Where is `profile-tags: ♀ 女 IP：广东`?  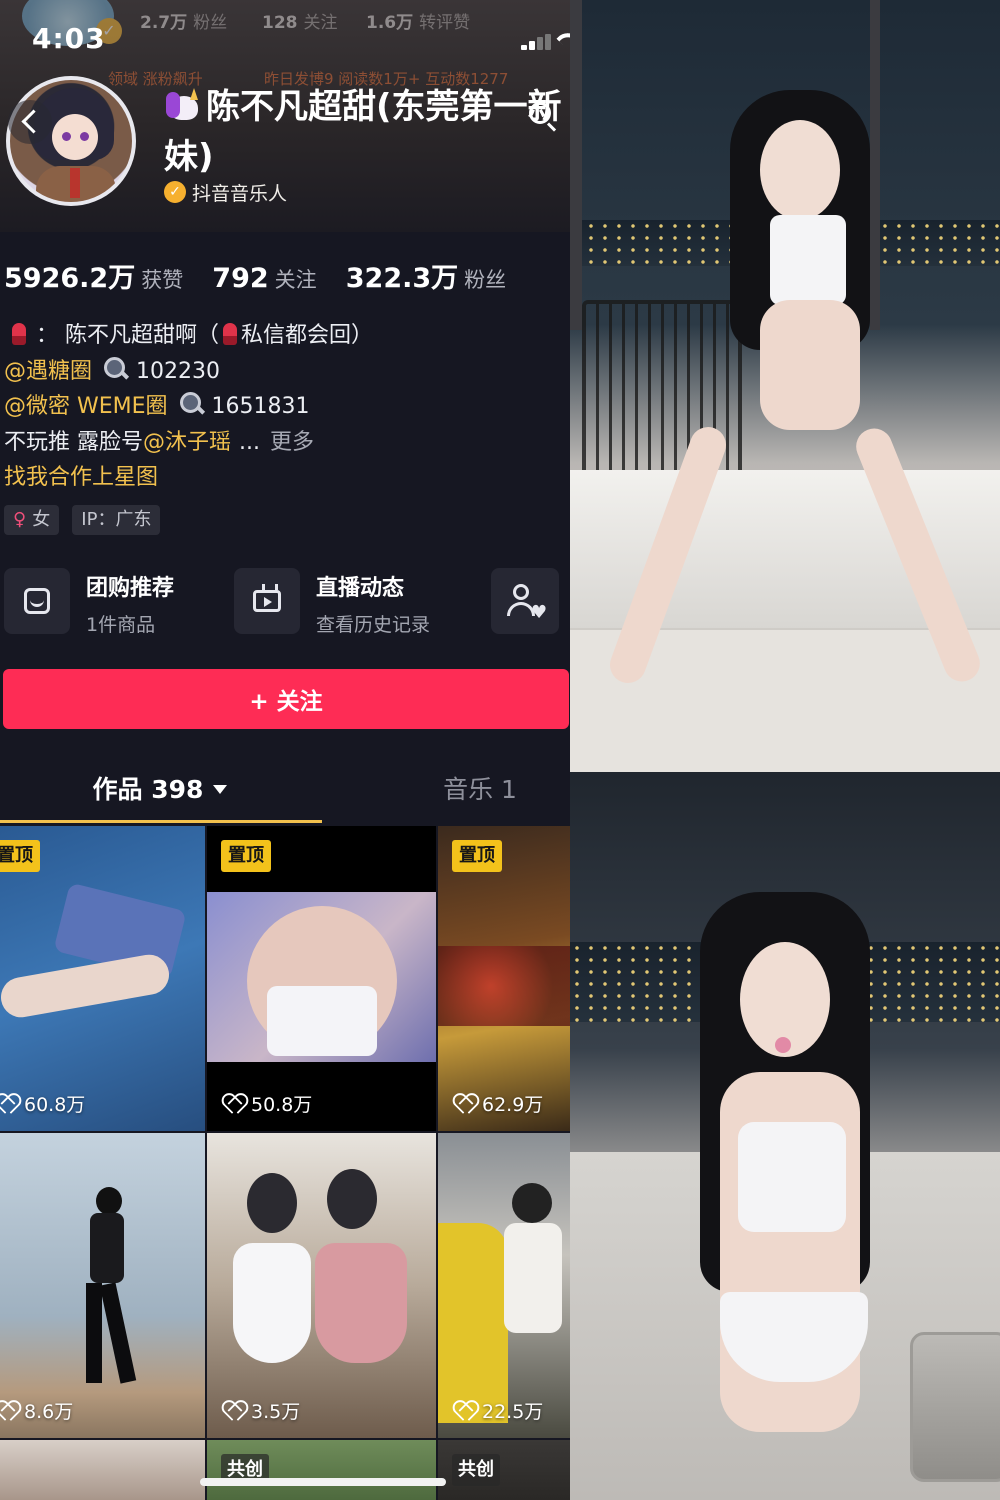 profile-tags: ♀ 女 IP：广东 is located at coordinates (86, 520).